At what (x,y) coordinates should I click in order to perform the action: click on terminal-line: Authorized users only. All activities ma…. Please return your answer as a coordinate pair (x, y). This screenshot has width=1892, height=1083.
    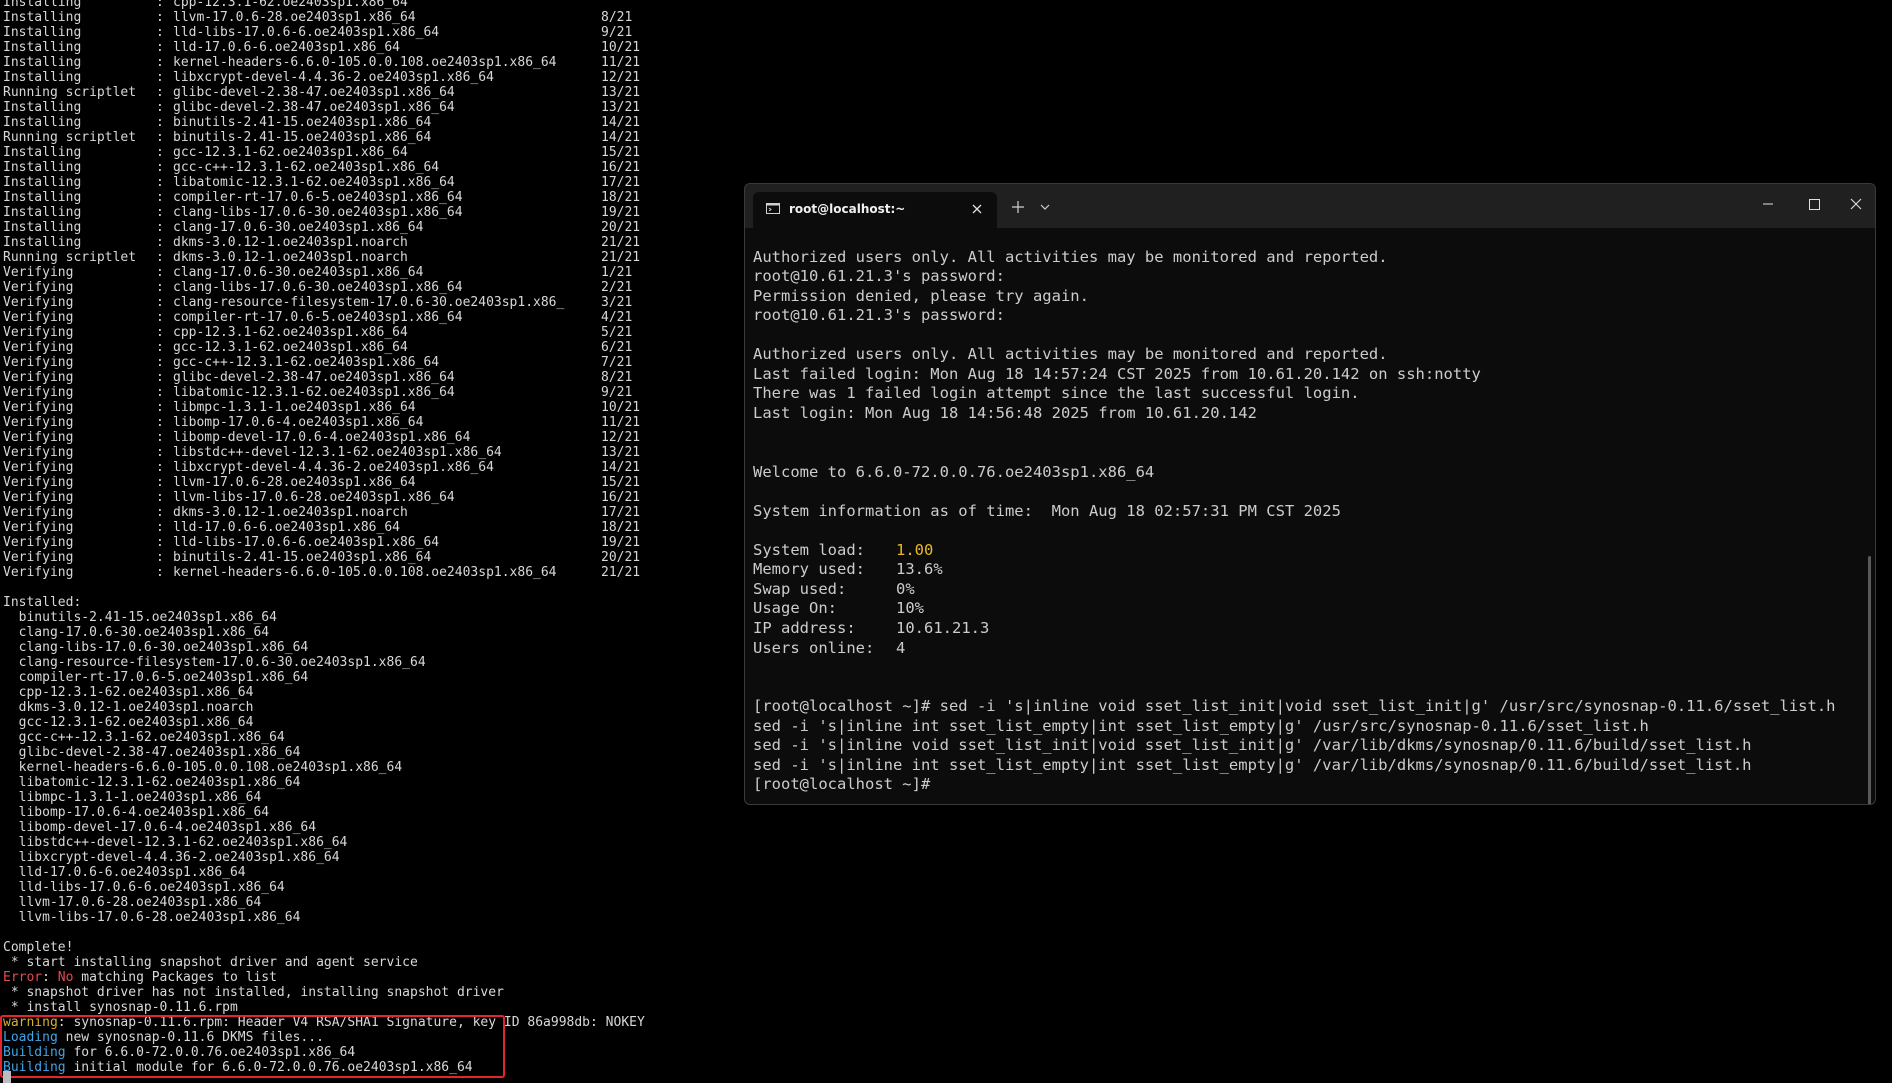
    Looking at the image, I should click on (1070, 354).